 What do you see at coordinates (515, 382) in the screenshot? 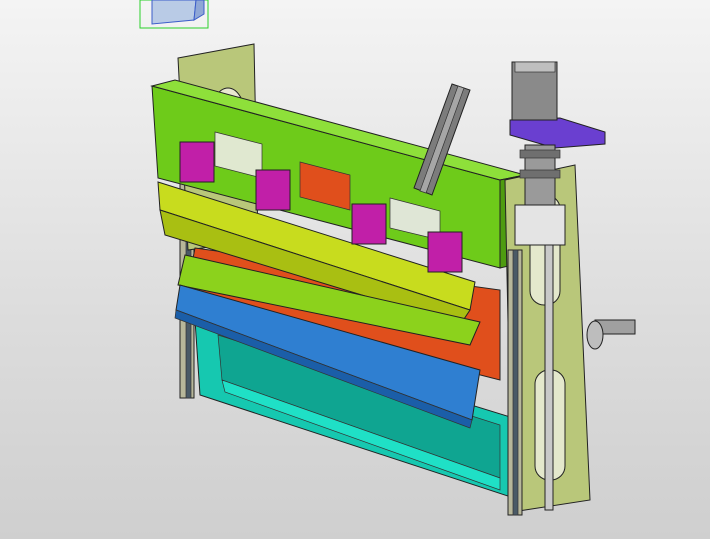
I see `right-post` at bounding box center [515, 382].